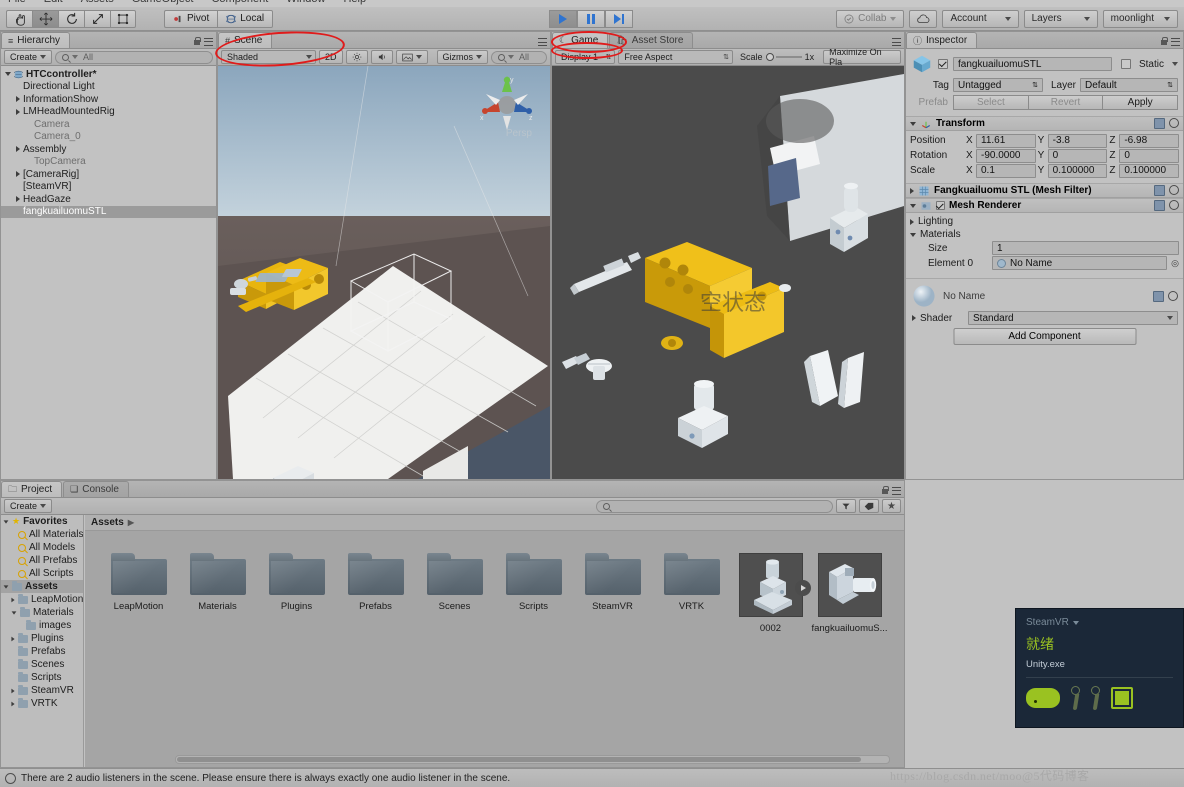  What do you see at coordinates (651, 40) in the screenshot?
I see `tab-asset-store: 🛍 Asset Store` at bounding box center [651, 40].